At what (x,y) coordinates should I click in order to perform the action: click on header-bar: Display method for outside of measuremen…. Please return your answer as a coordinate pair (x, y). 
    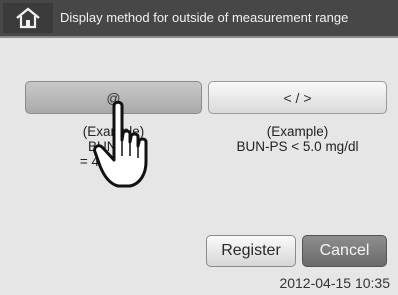
    Looking at the image, I should click on (199, 19).